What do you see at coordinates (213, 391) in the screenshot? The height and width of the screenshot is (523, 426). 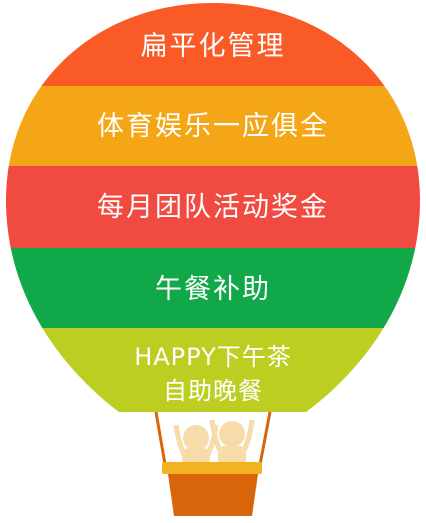 I see `band-label-dinner-buffet: 自助晚餐` at bounding box center [213, 391].